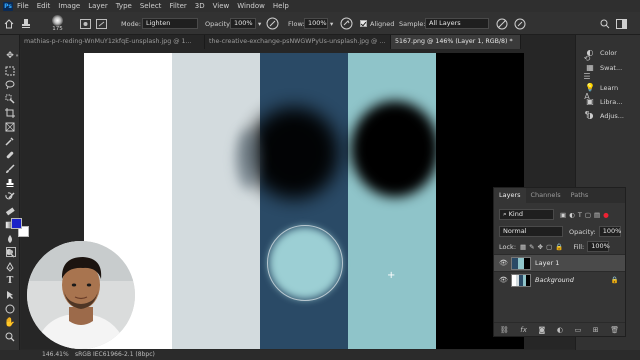 The width and height of the screenshot is (640, 360). What do you see at coordinates (546, 195) in the screenshot?
I see `tab-channels: Channels` at bounding box center [546, 195].